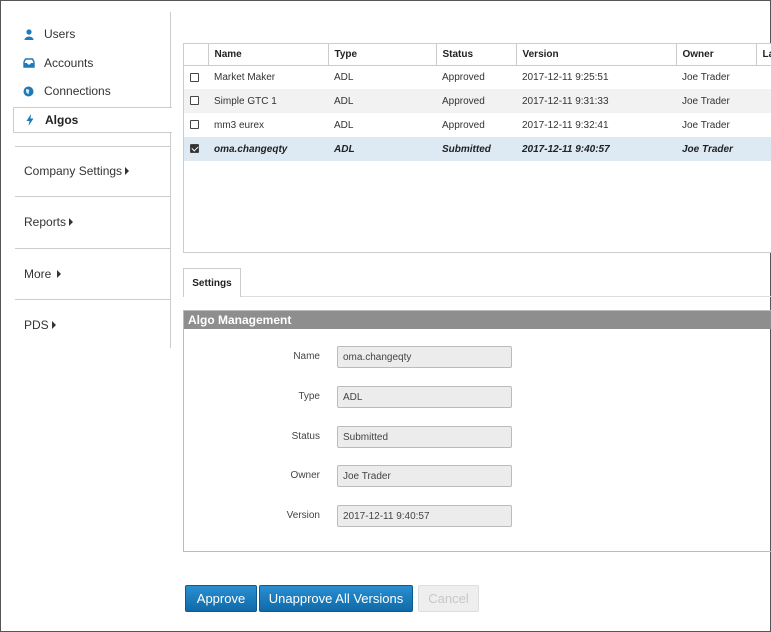 Image resolution: width=771 pixels, height=632 pixels. What do you see at coordinates (268, 101) in the screenshot?
I see `cell-name: Simple GTC 1` at bounding box center [268, 101].